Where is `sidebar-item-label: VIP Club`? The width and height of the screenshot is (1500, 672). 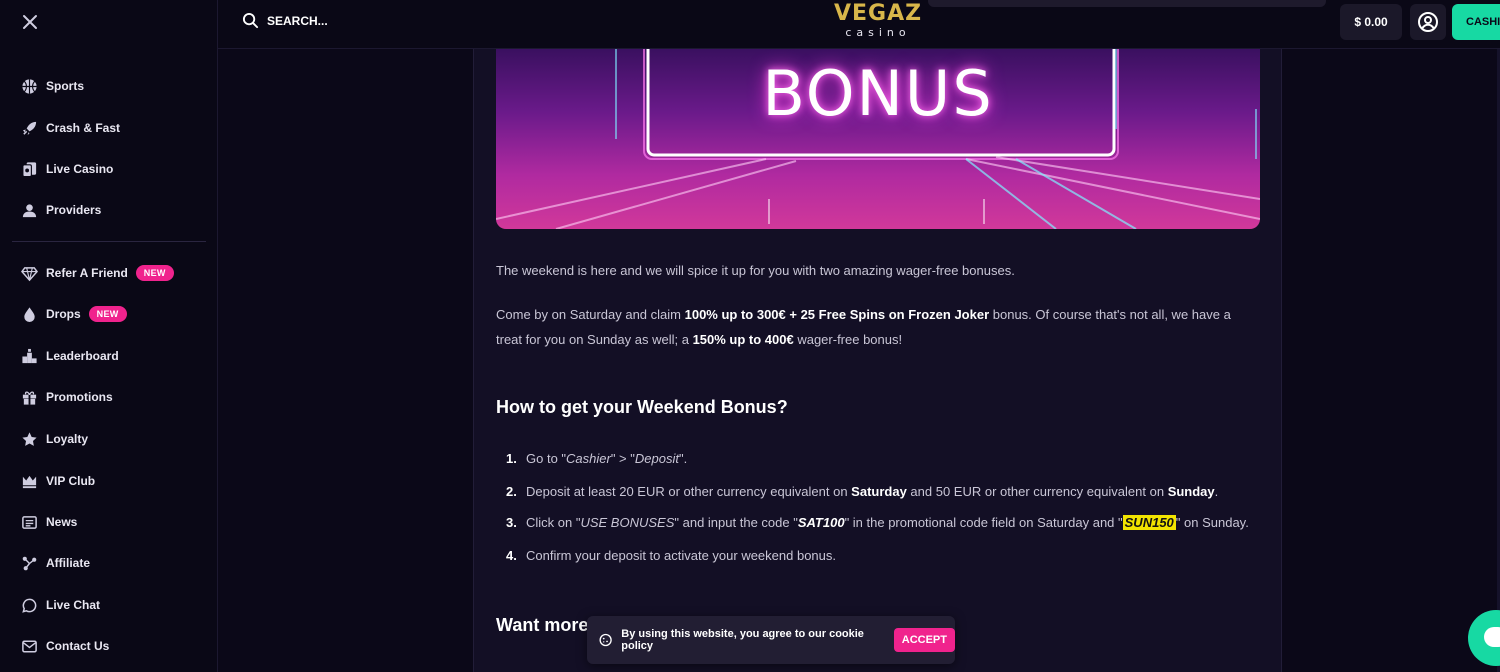
sidebar-item-label: VIP Club is located at coordinates (71, 481).